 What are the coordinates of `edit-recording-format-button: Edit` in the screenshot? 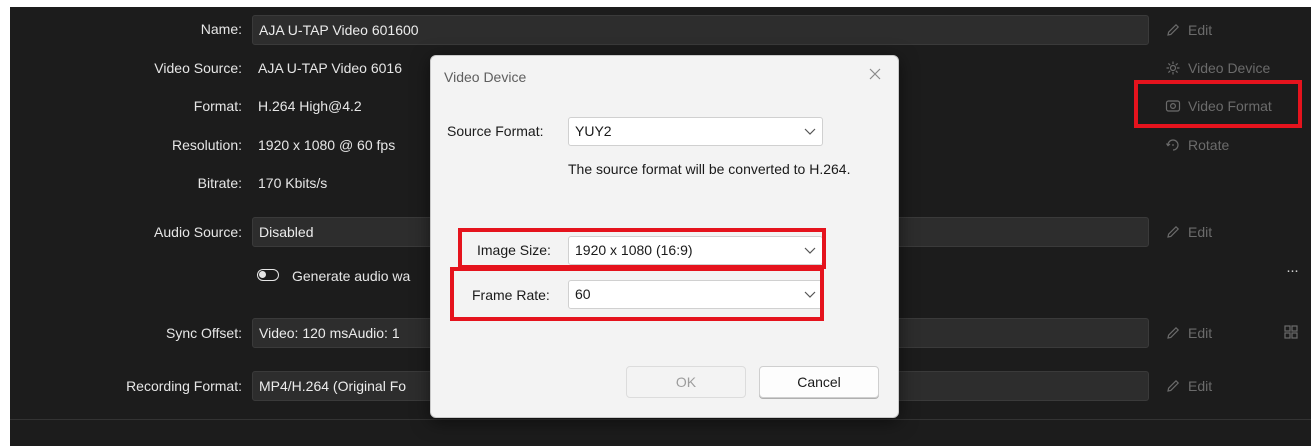 It's located at (1188, 386).